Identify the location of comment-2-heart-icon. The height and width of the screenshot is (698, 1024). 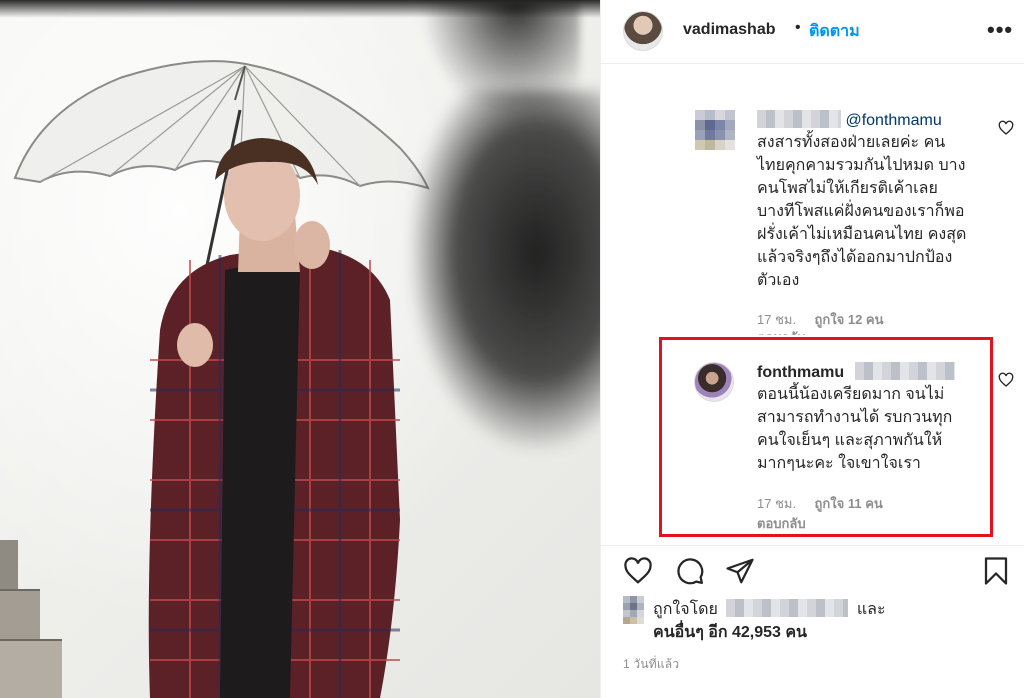
(1006, 380).